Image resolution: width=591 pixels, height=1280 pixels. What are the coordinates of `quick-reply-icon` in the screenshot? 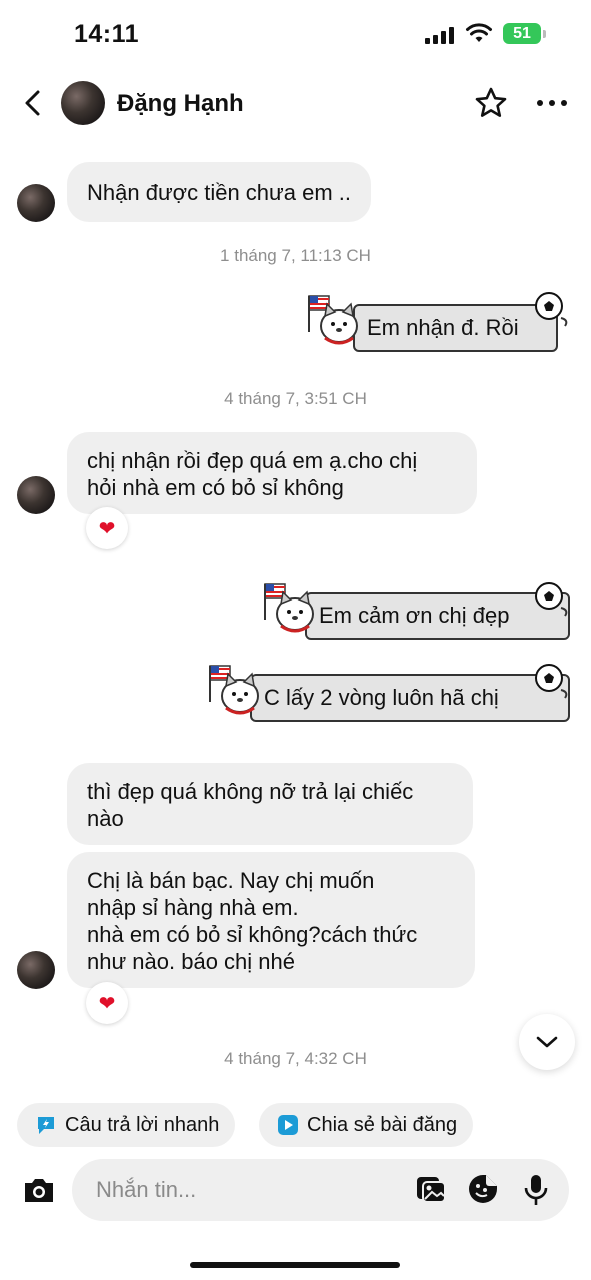 It's located at (46, 1125).